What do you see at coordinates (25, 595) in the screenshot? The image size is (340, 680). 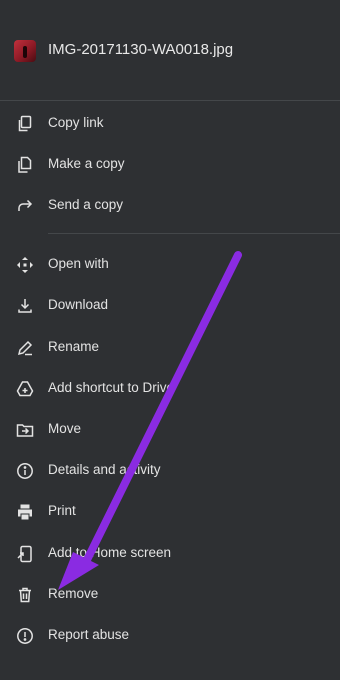 I see `trash-icon` at bounding box center [25, 595].